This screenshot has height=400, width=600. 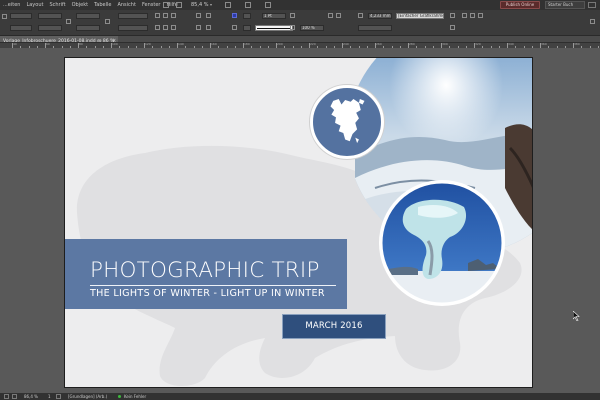 I want to click on status-errors: Kein Fehler, so click(x=135, y=396).